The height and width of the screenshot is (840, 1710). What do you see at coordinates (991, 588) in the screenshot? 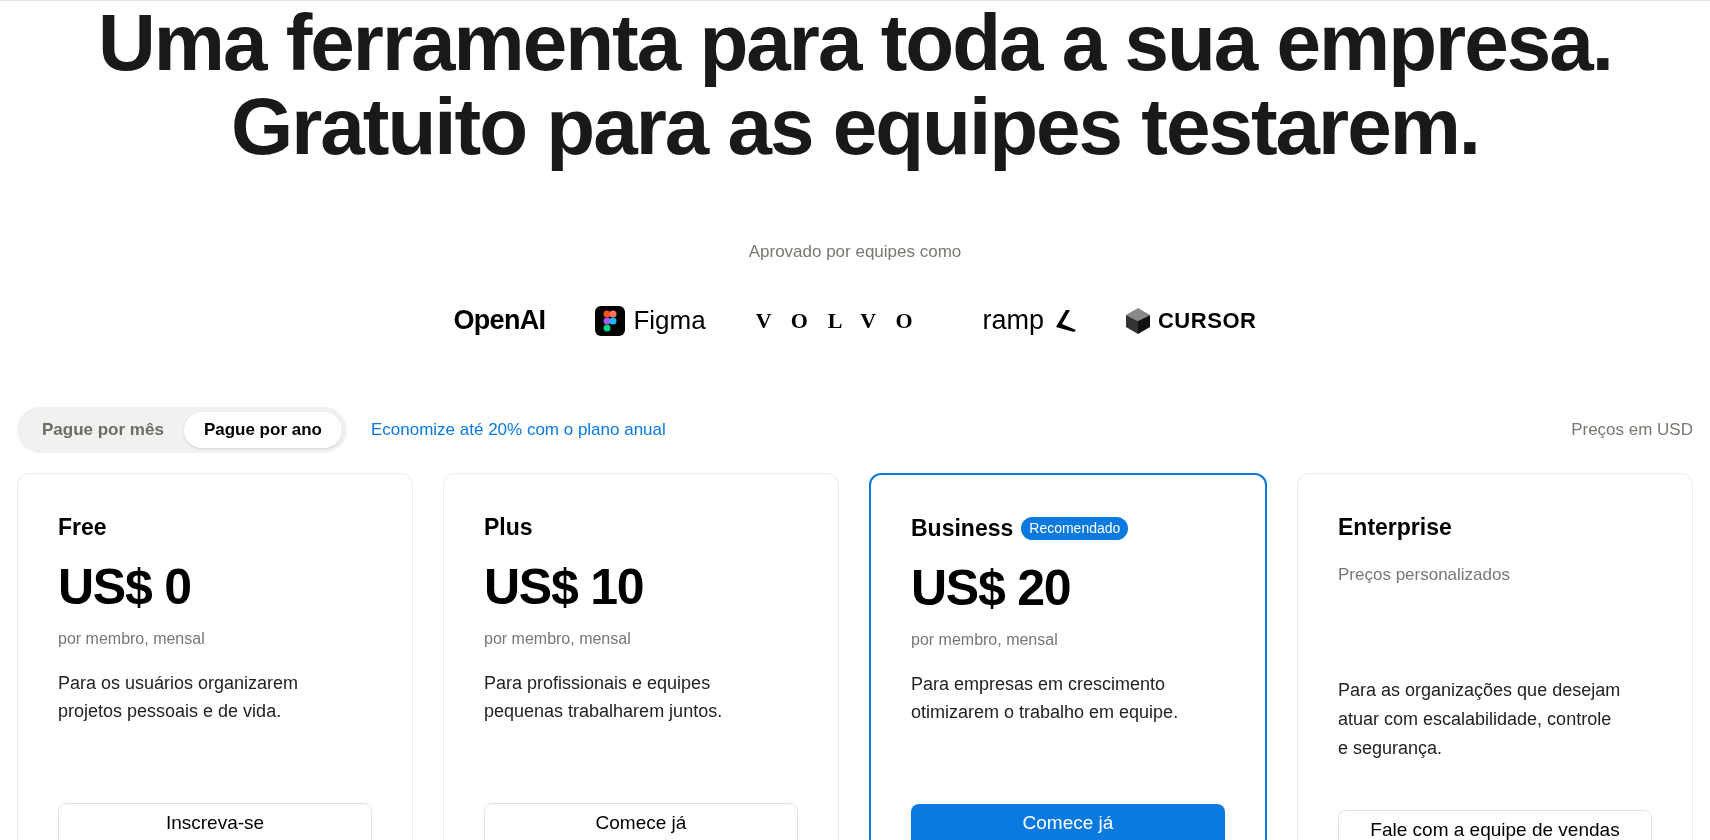
I see `plan-price: US$ 20` at bounding box center [991, 588].